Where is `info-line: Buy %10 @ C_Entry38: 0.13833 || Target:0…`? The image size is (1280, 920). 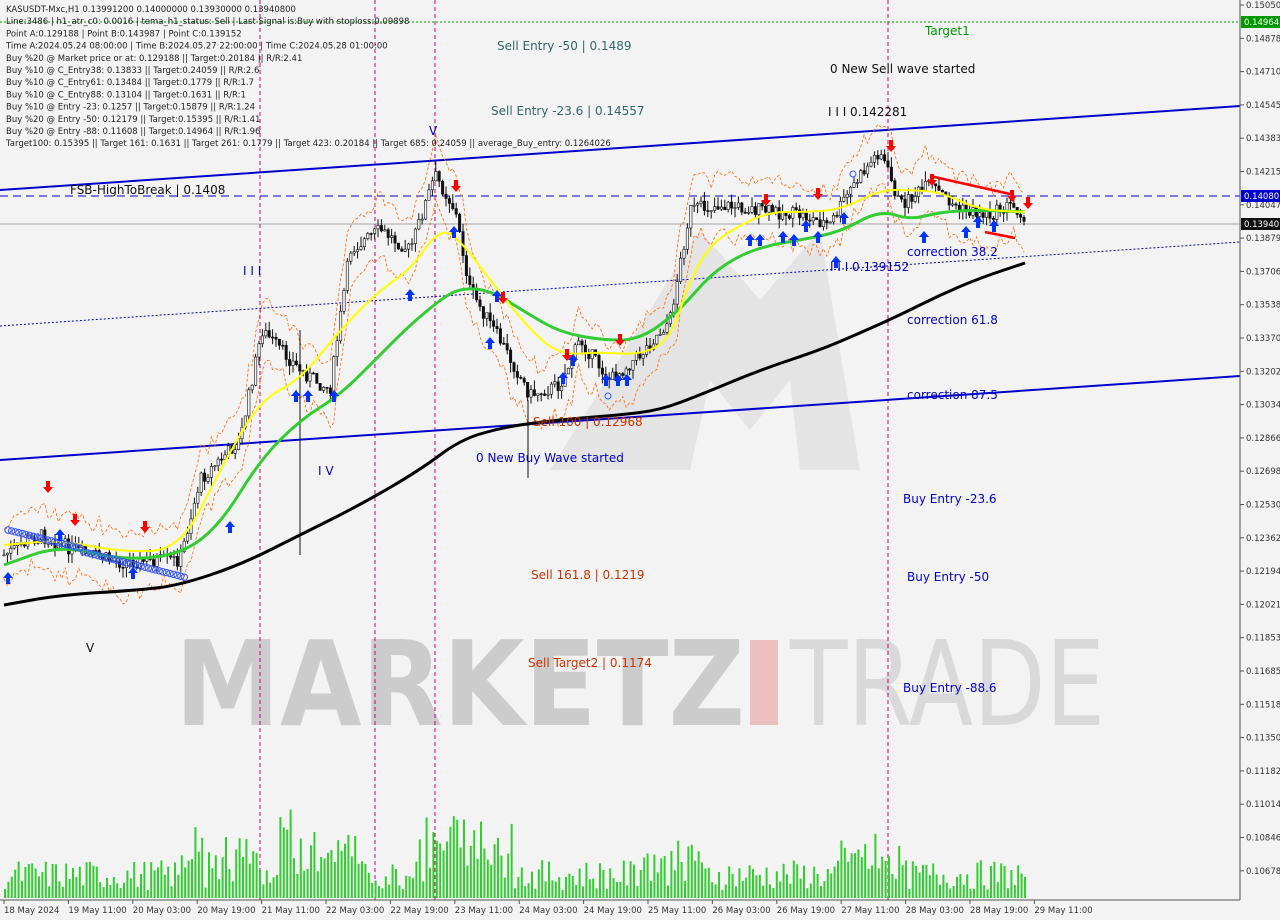 info-line: Buy %10 @ C_Entry38: 0.13833 || Target:0… is located at coordinates (132, 71).